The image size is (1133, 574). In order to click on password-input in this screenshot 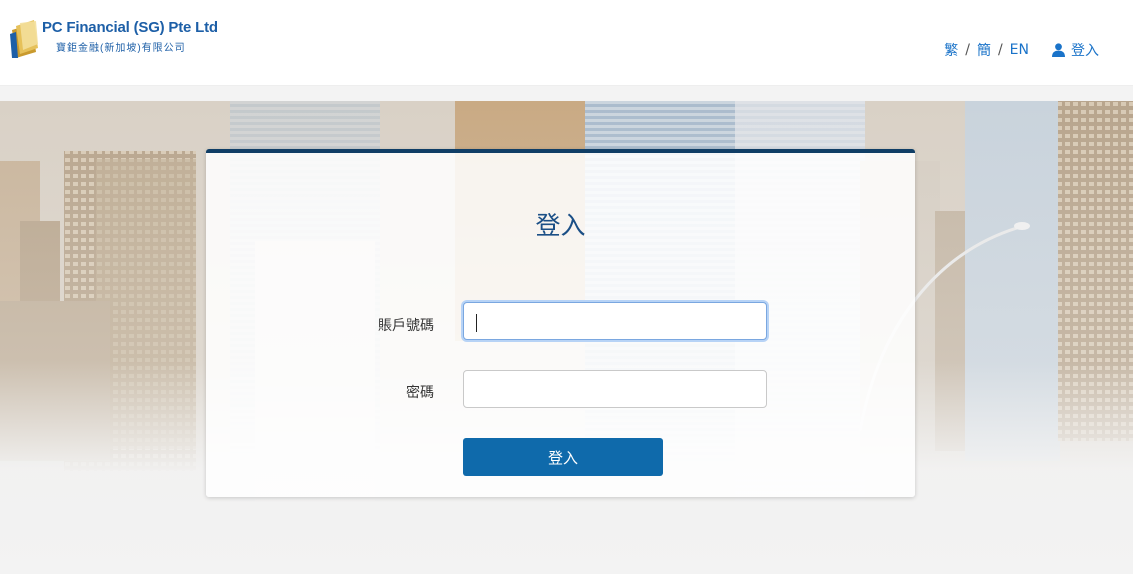, I will do `click(615, 389)`.